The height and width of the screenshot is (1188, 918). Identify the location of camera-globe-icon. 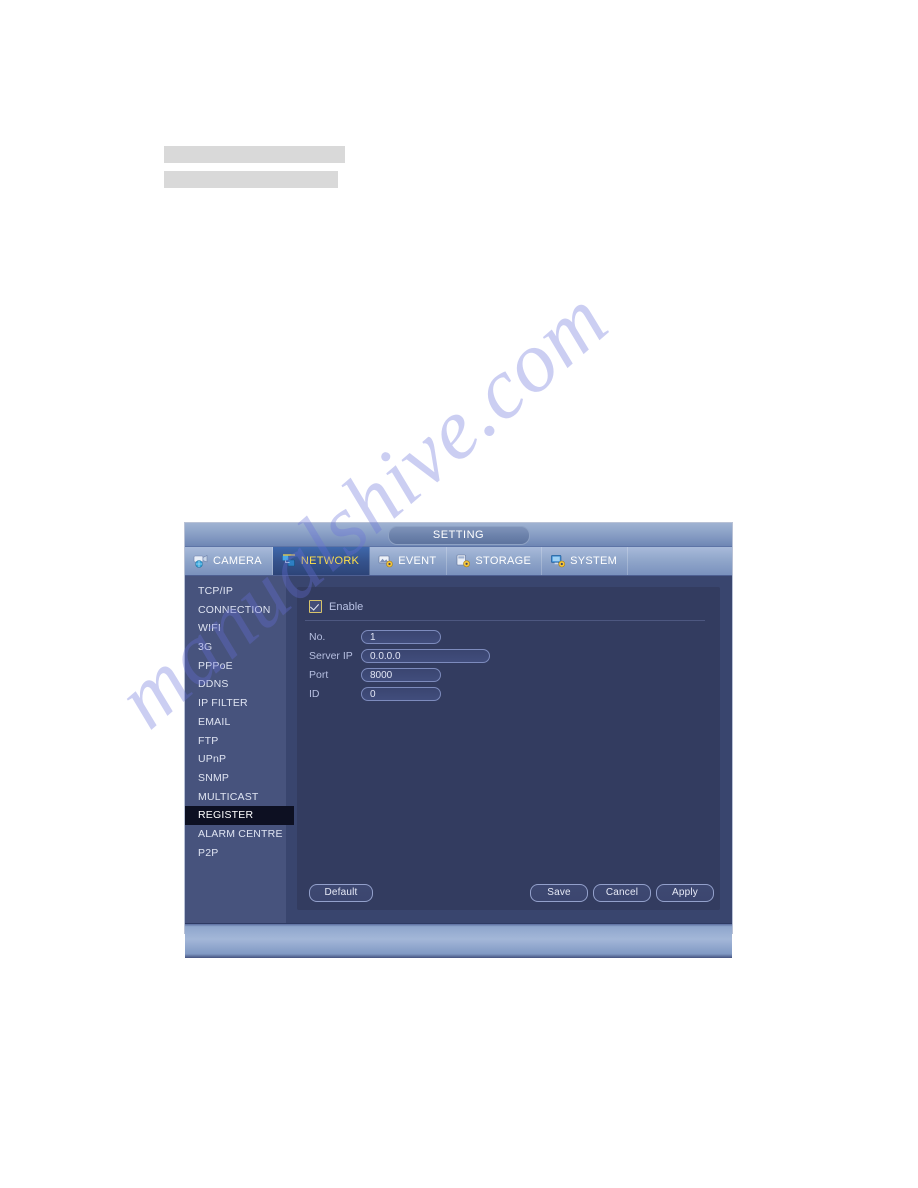
(201, 561).